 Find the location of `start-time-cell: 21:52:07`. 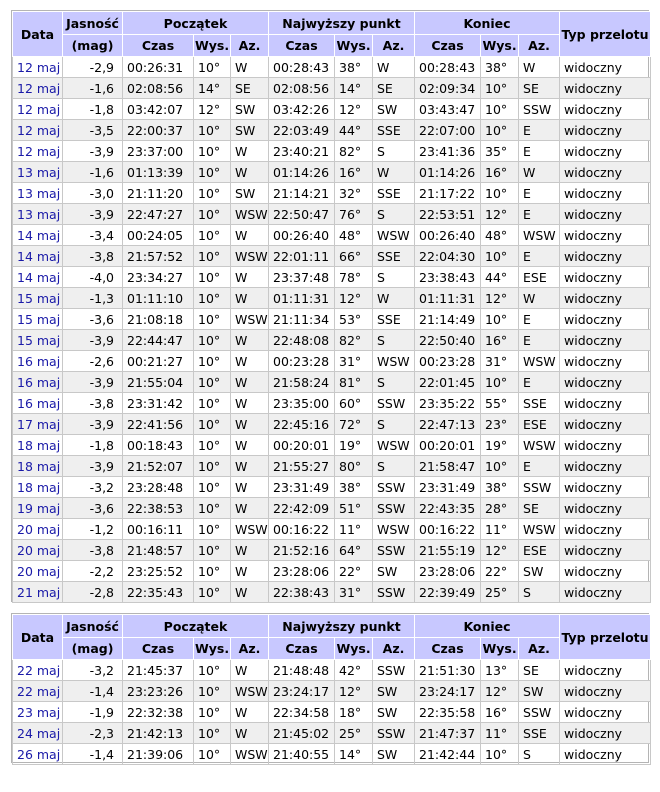

start-time-cell: 21:52:07 is located at coordinates (158, 466).